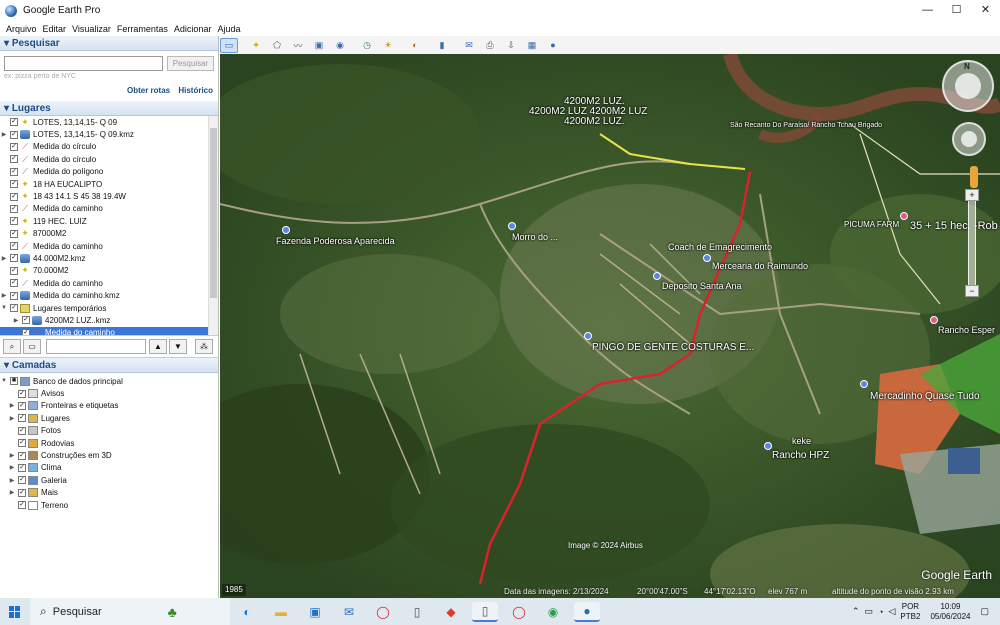 The image size is (1000, 625). What do you see at coordinates (109, 480) in the screenshot?
I see `layer-item: ▶ ✓ Galeria` at bounding box center [109, 480].